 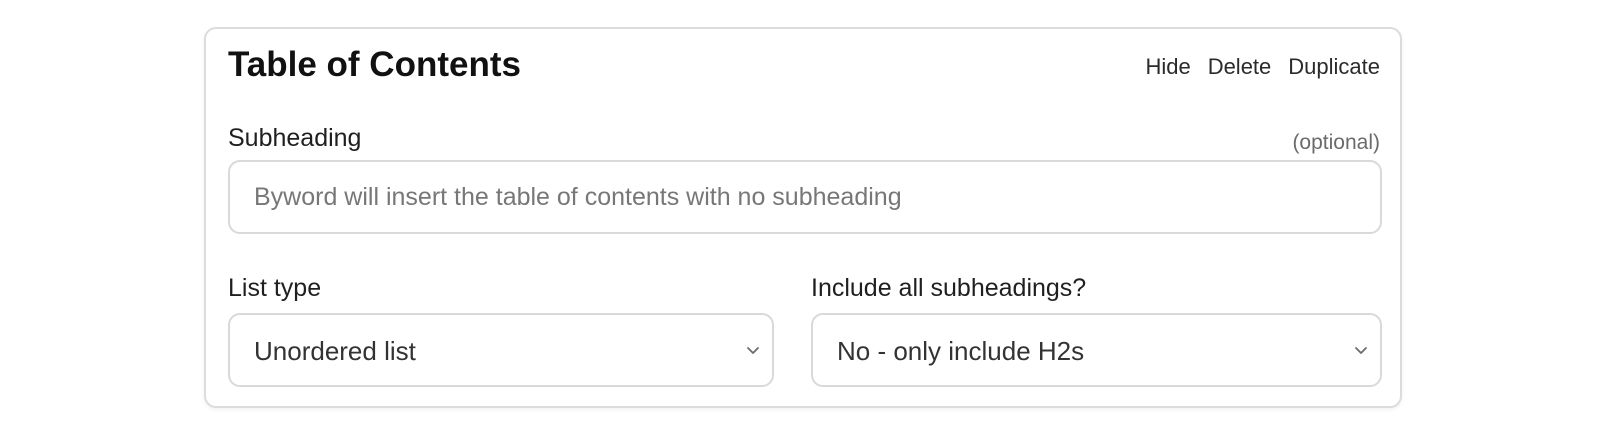 I want to click on include-subheadings-label: Include all subheadings?, so click(x=949, y=288).